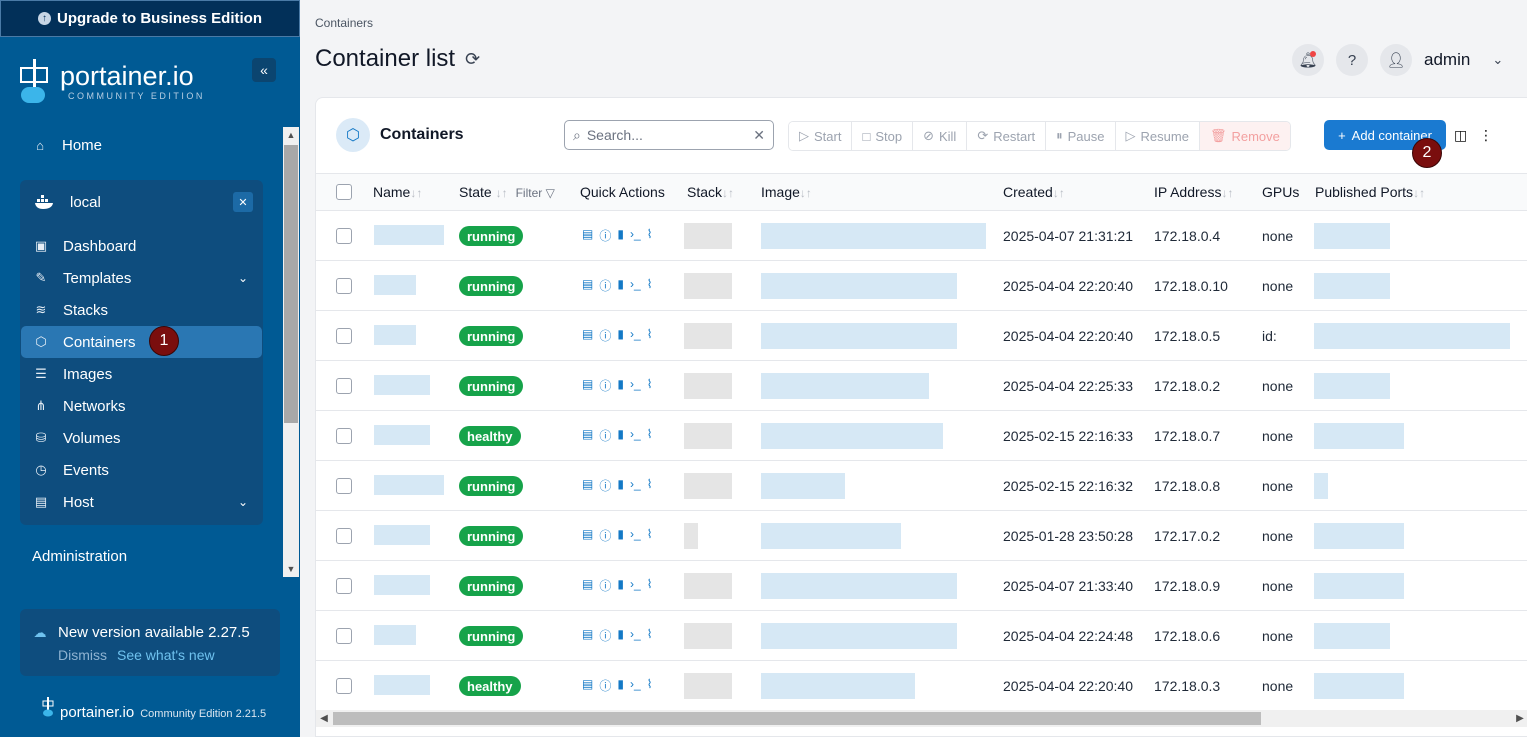  Describe the element at coordinates (397, 192) in the screenshot. I see `column-name: Name↓↑` at that location.